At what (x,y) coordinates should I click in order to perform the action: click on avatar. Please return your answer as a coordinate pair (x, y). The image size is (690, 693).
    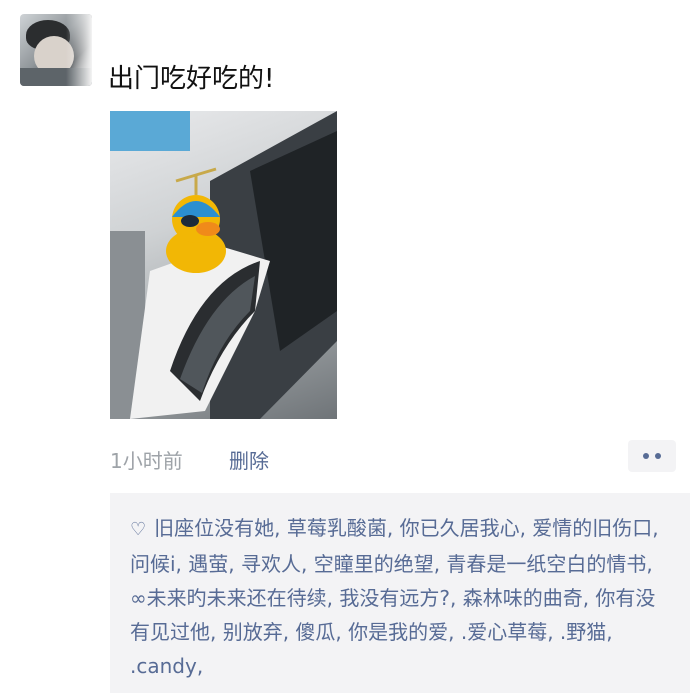
    Looking at the image, I should click on (56, 50).